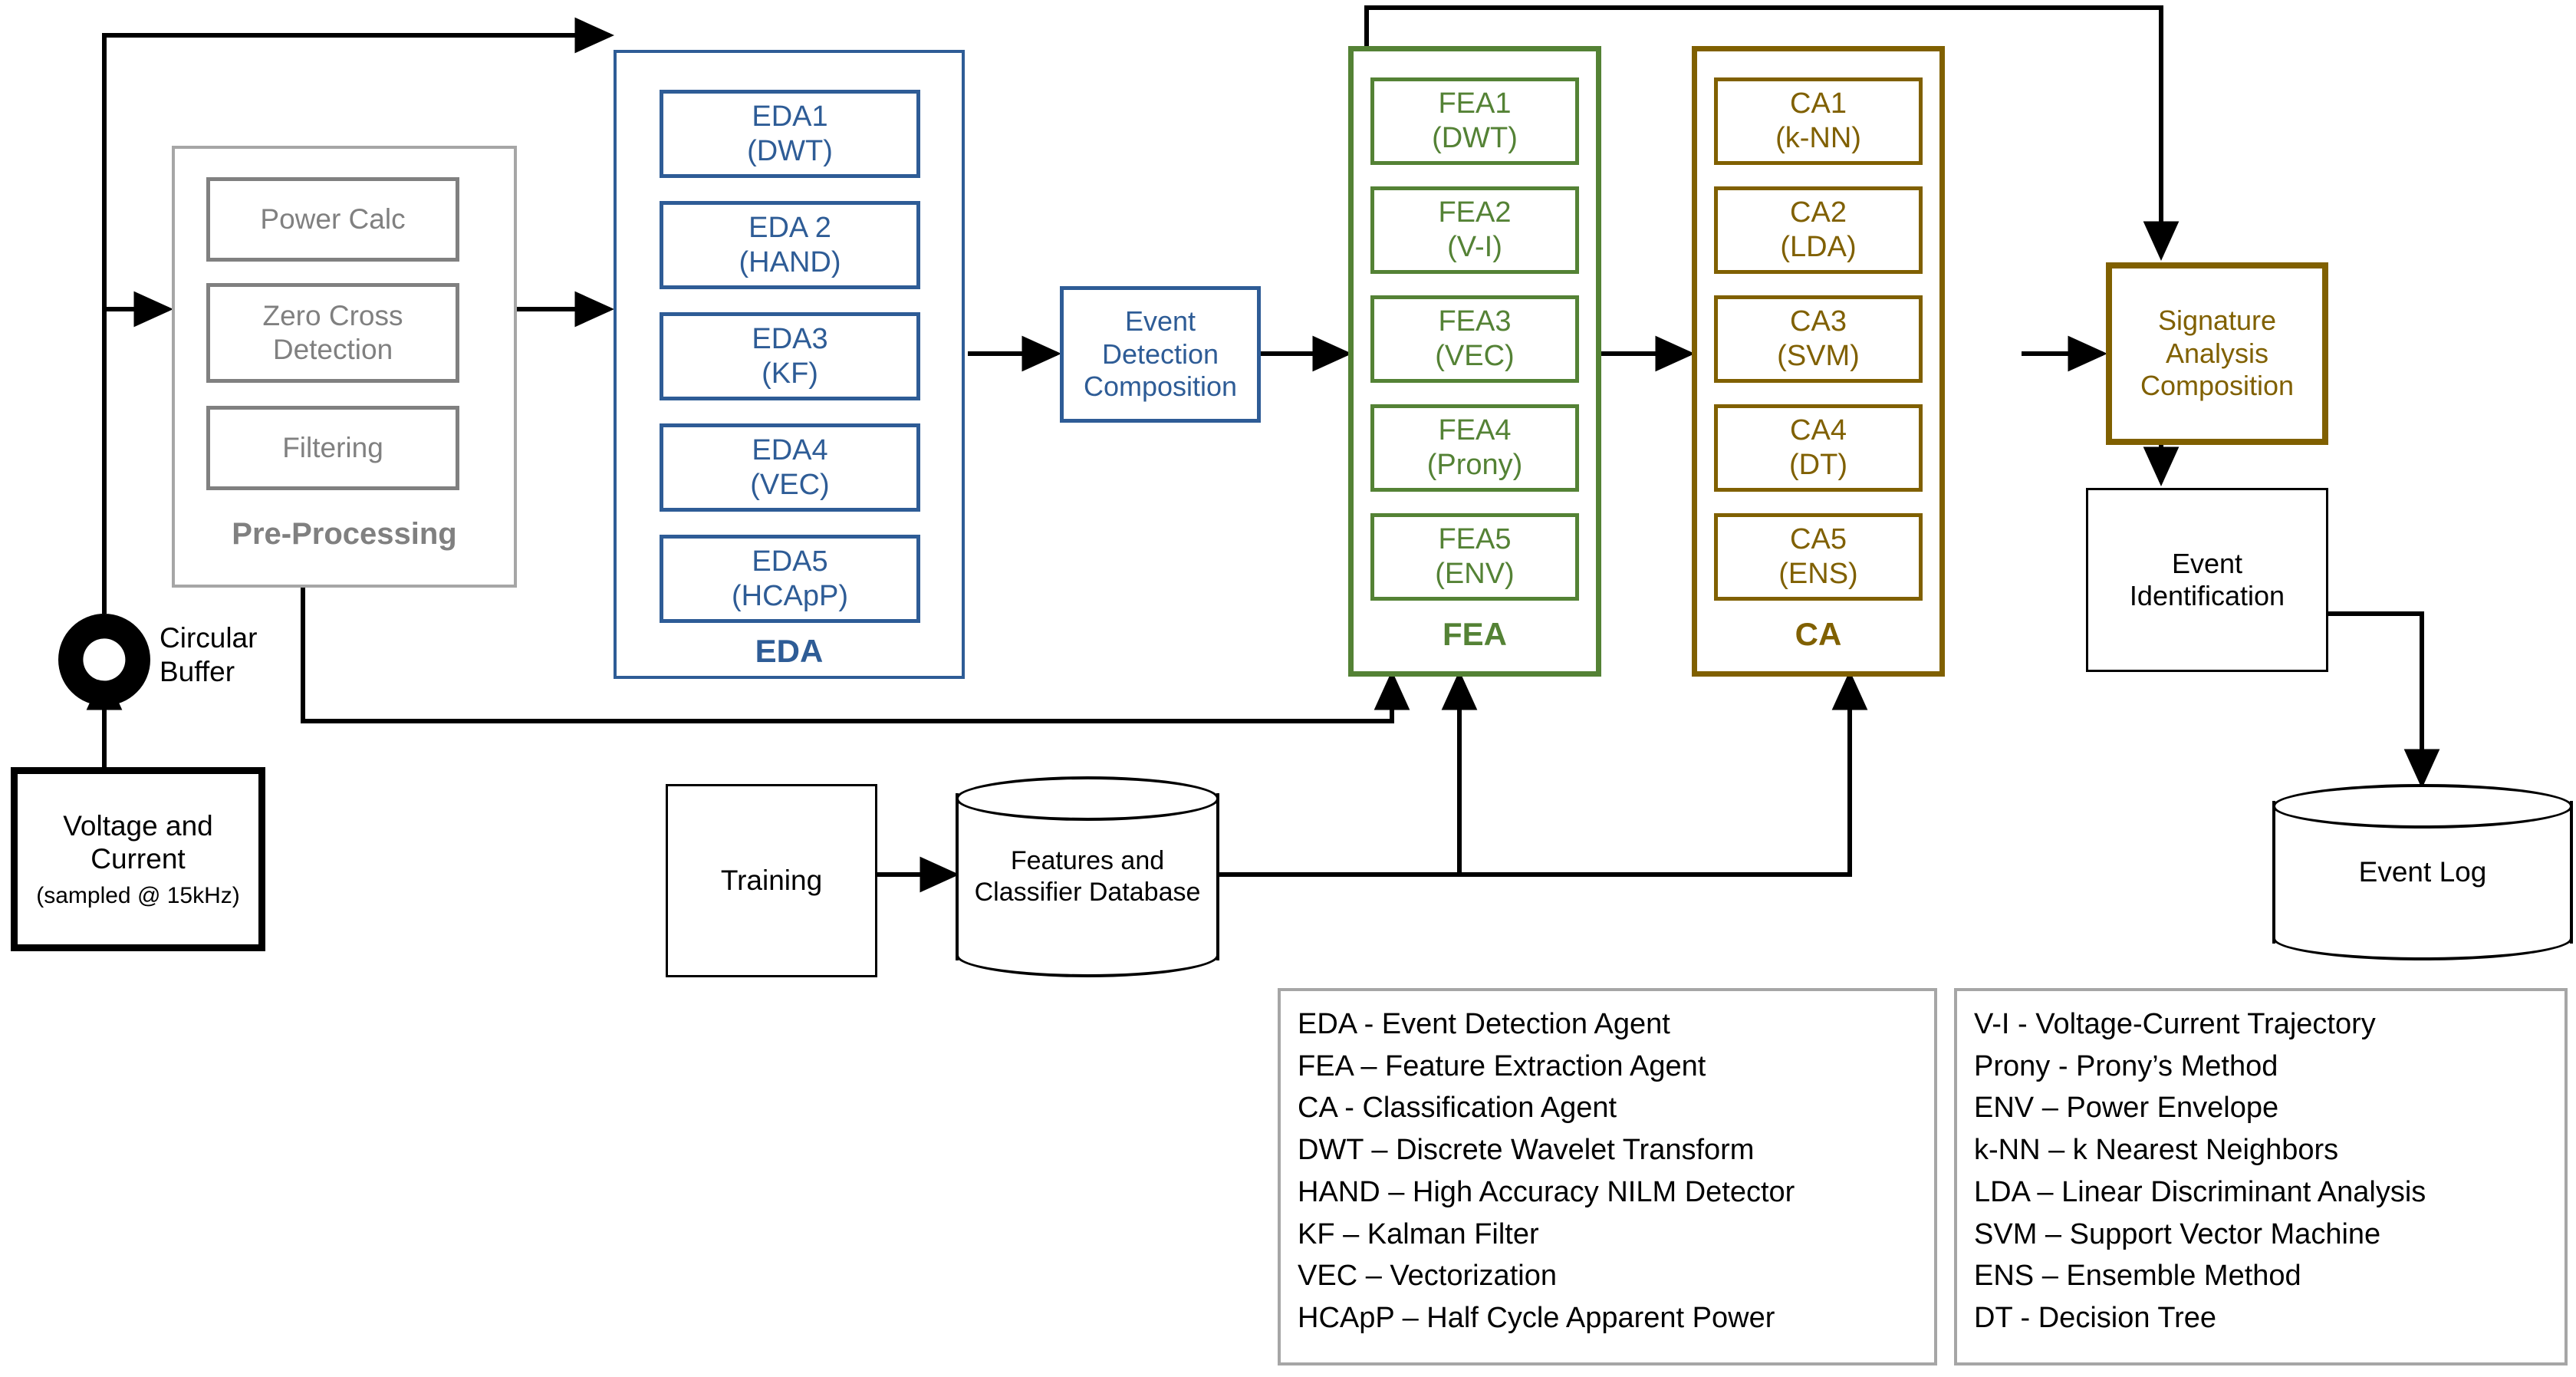 The width and height of the screenshot is (2576, 1377). I want to click on legend-right-item-1: Prony - Prony’s Method, so click(2126, 1066).